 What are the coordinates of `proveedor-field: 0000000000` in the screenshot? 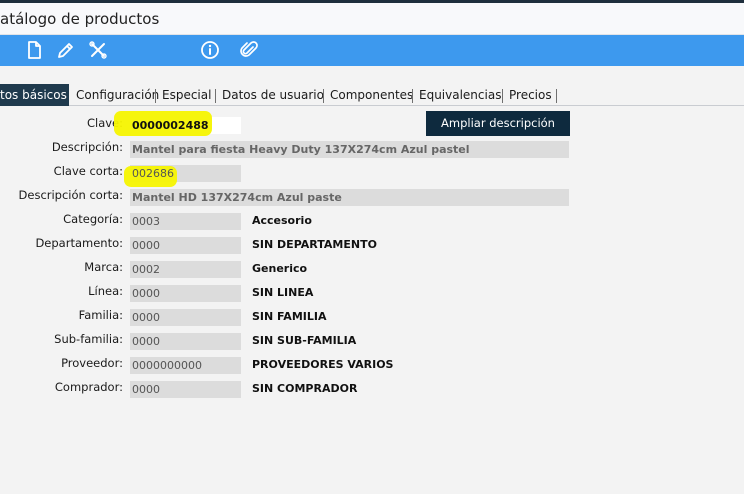 It's located at (185, 365).